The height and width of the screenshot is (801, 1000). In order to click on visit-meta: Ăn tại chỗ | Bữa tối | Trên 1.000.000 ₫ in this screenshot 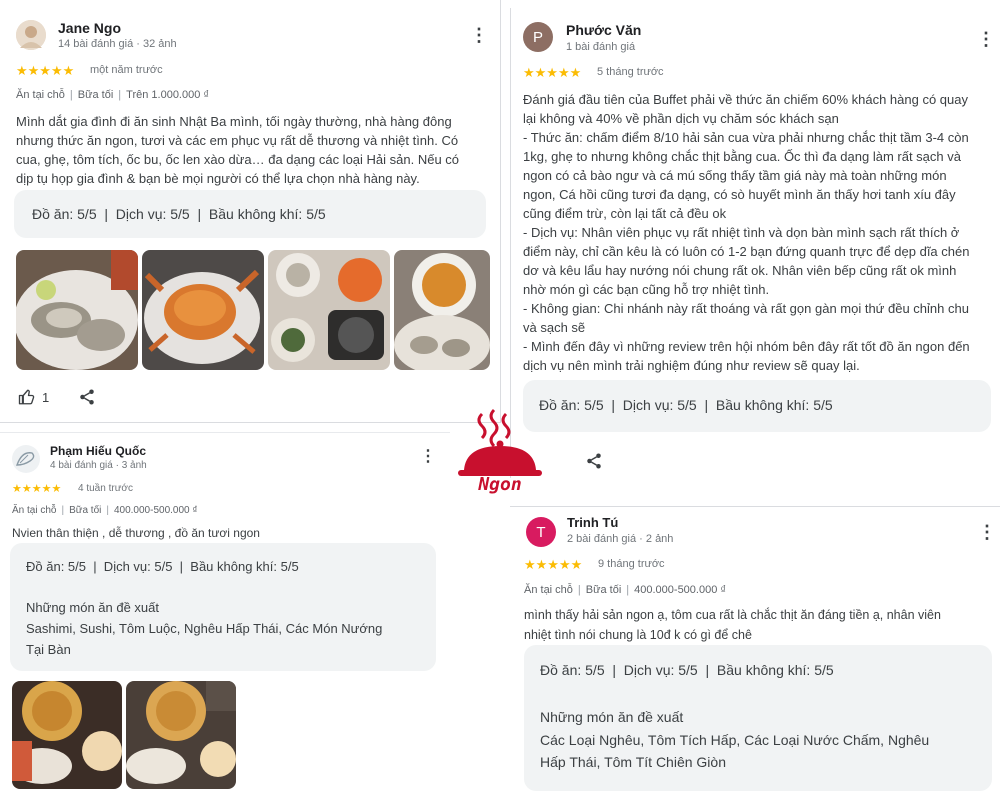, I will do `click(113, 95)`.